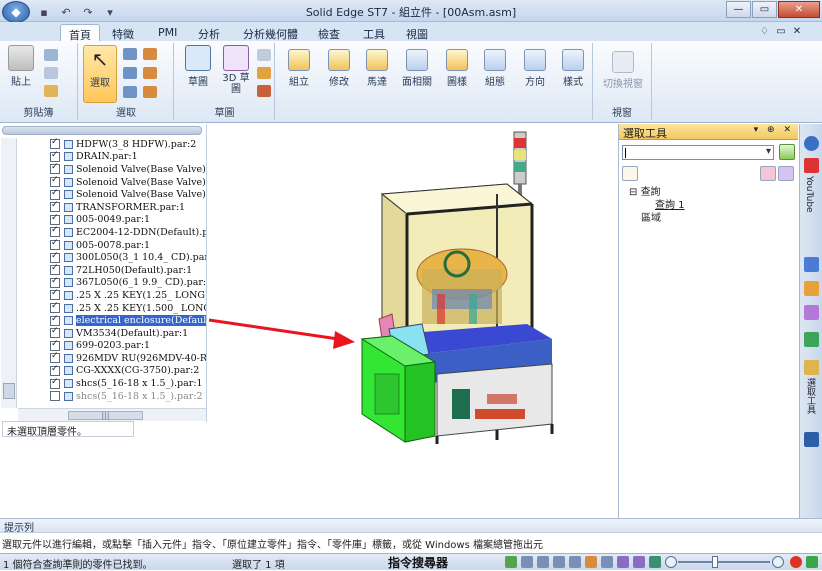  I want to click on refresh-query-button, so click(787, 152).